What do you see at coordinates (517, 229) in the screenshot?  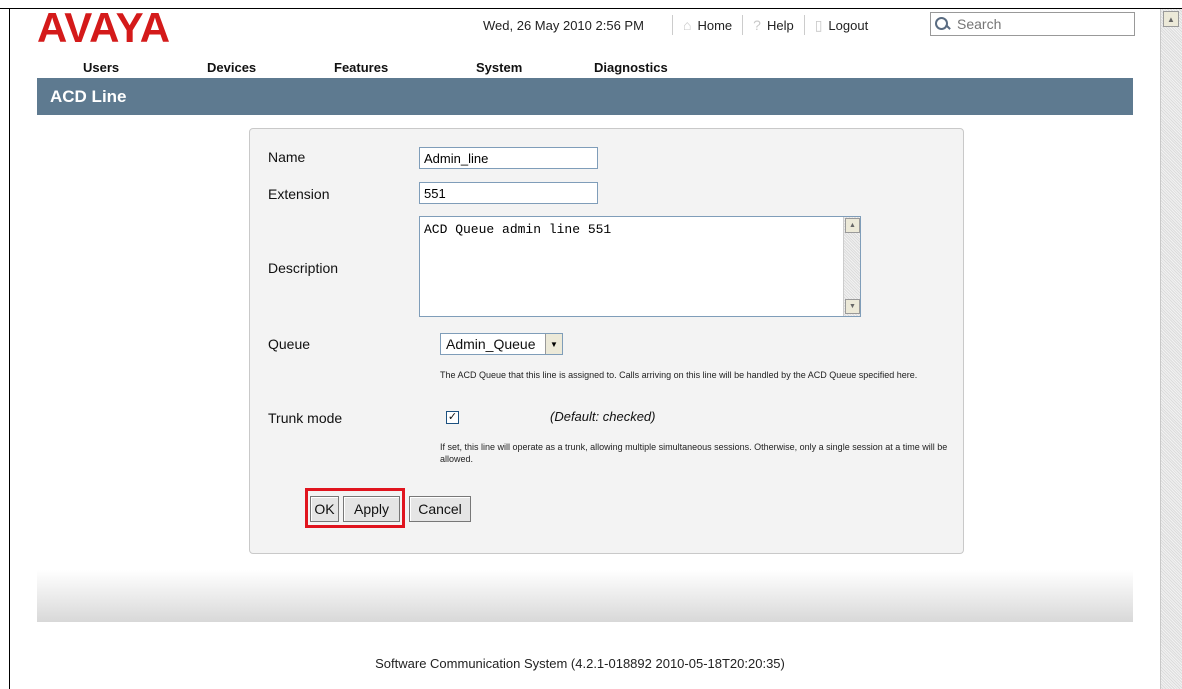 I see `description-text: ACD Queue admin line 551` at bounding box center [517, 229].